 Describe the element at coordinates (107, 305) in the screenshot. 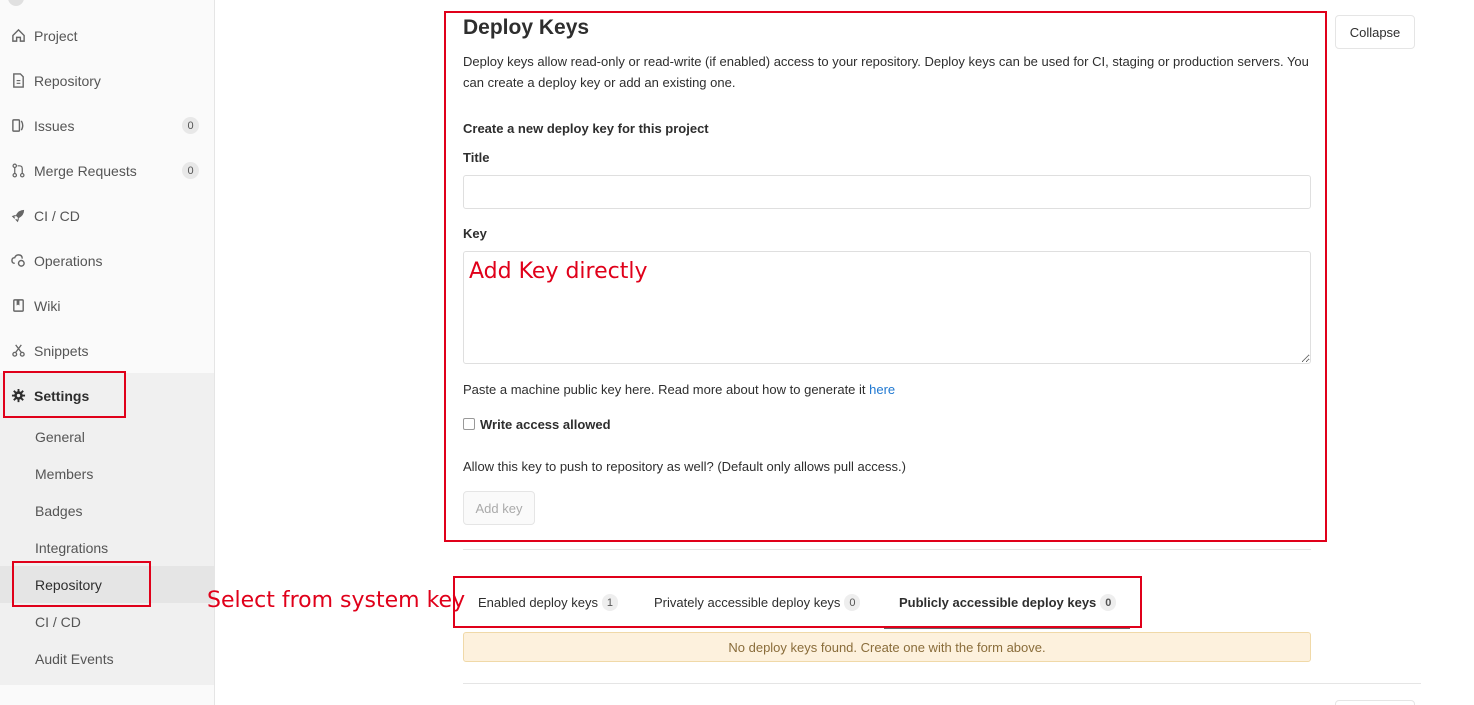

I see `sidebar-item-wiki: Wiki` at that location.